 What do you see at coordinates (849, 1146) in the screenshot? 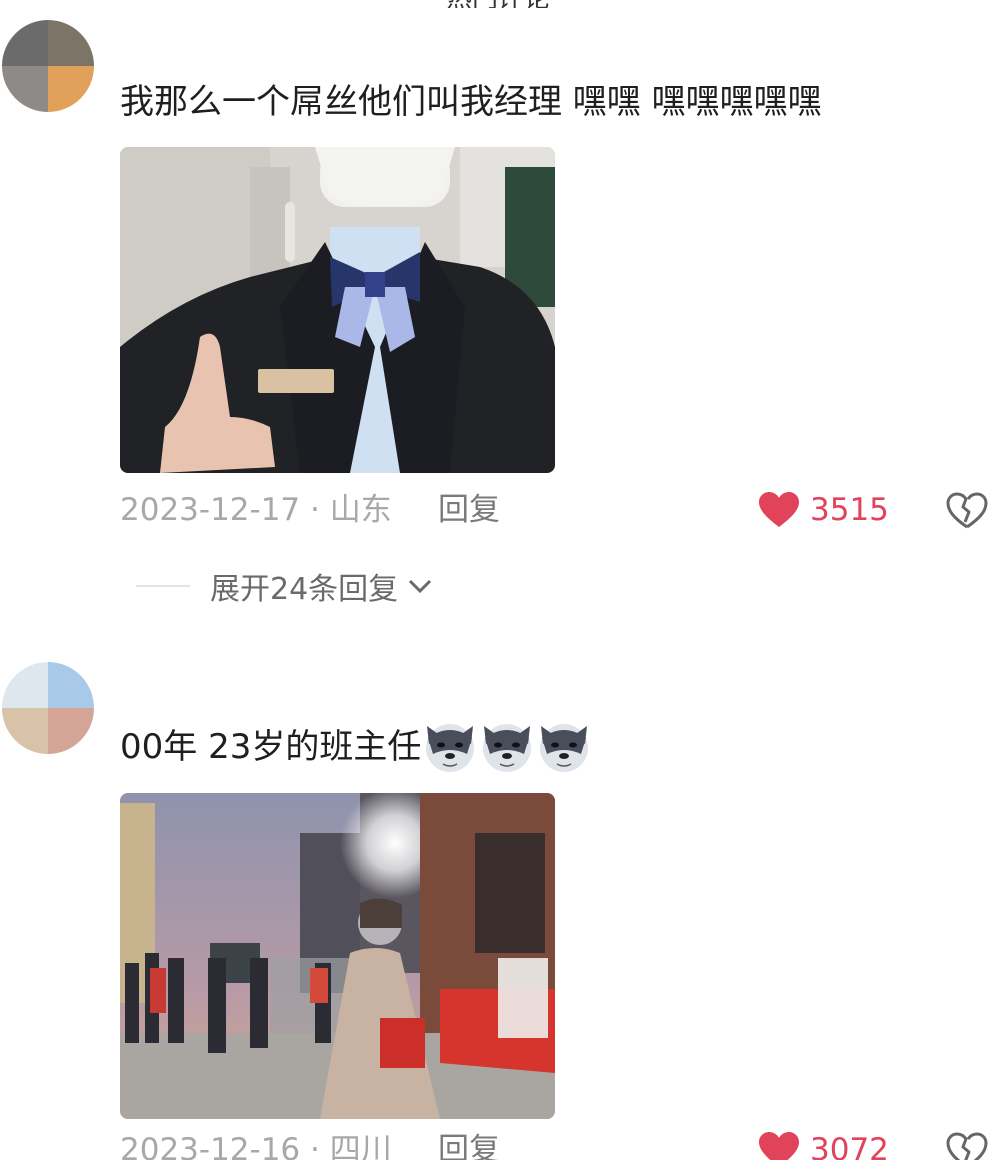
I see `like-count: 3072` at bounding box center [849, 1146].